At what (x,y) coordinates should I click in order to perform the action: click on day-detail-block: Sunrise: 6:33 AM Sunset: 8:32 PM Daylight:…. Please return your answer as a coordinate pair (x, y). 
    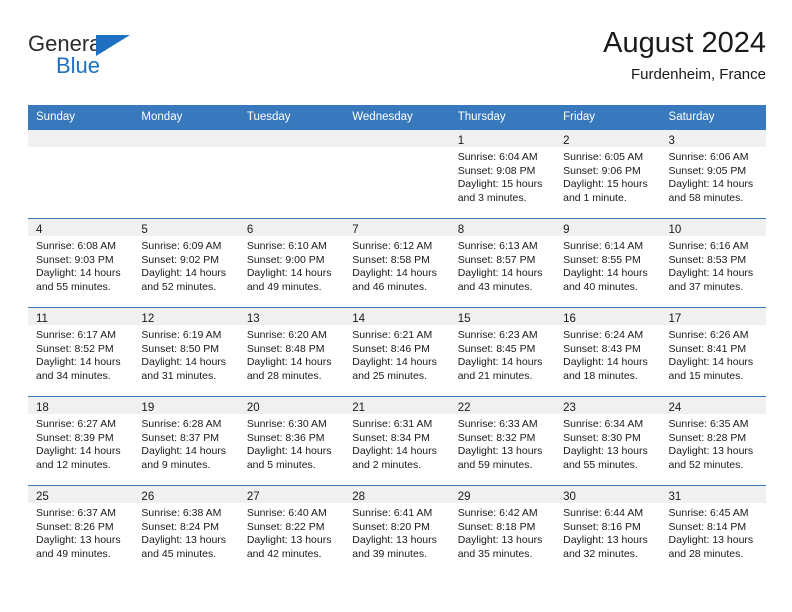
    Looking at the image, I should click on (502, 443).